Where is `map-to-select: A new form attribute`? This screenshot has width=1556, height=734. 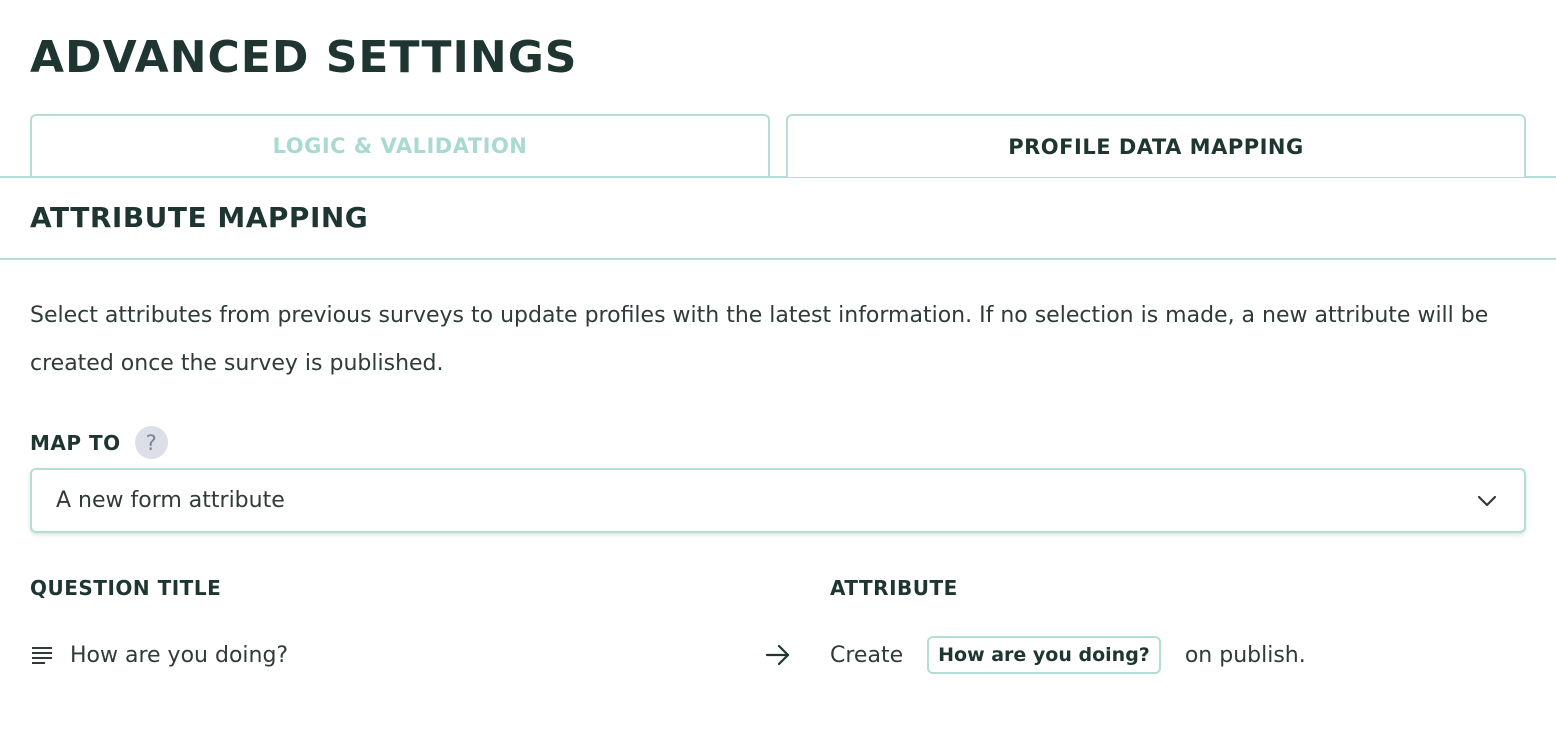
map-to-select: A new form attribute is located at coordinates (778, 500).